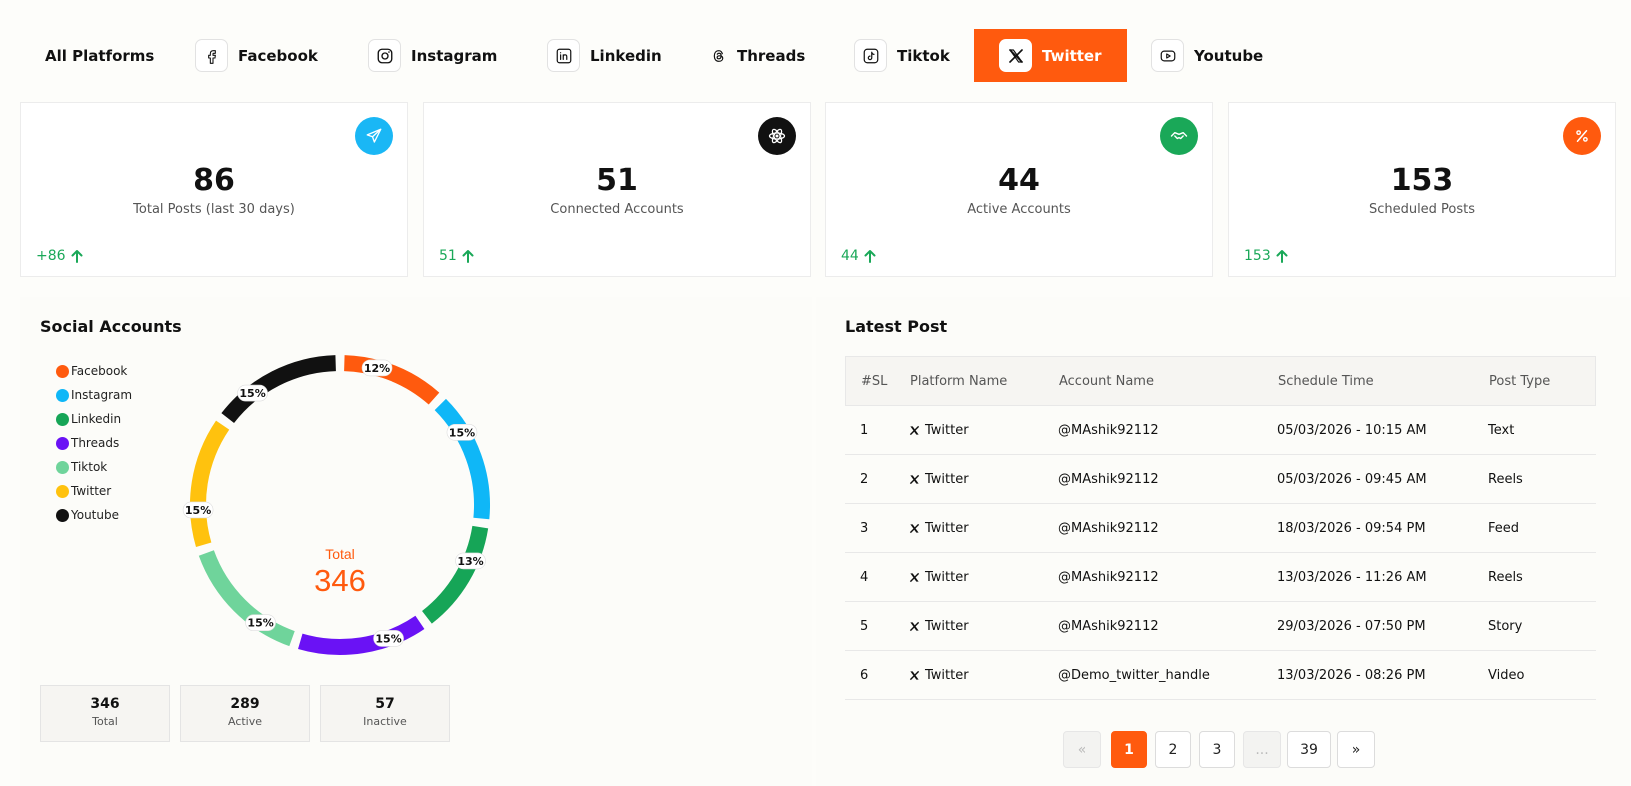 The width and height of the screenshot is (1631, 786). Describe the element at coordinates (1082, 749) in the screenshot. I see `pagination-first-button: «` at that location.